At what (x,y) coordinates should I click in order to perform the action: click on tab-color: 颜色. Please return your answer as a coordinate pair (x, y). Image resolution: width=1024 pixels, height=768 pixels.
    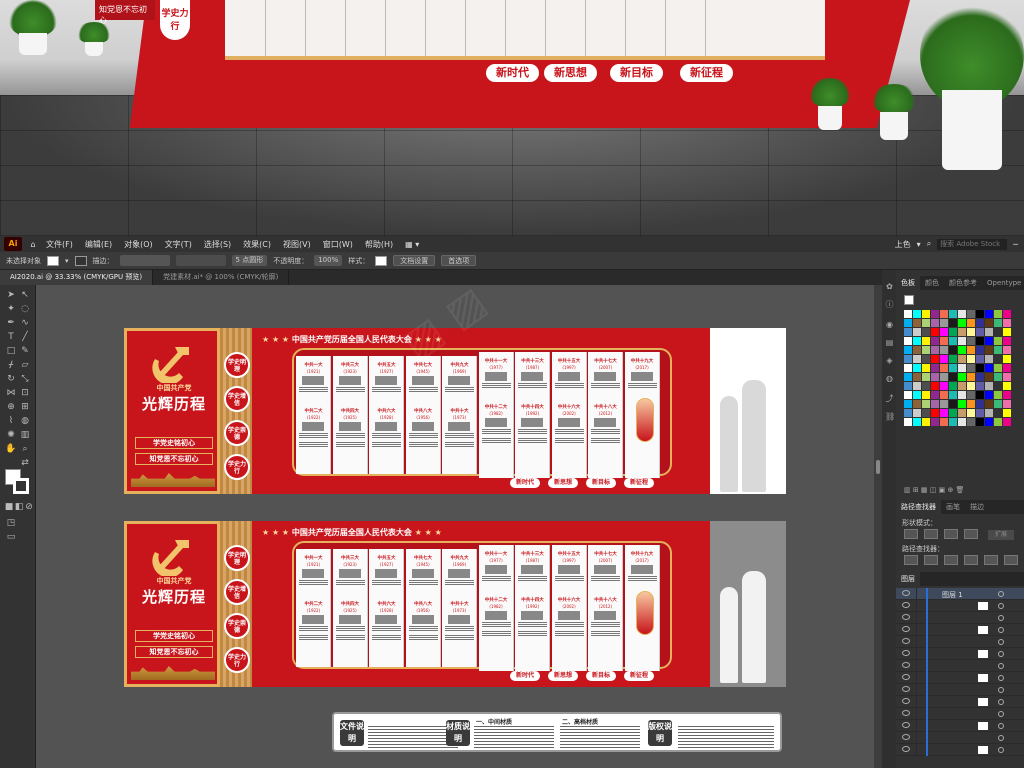
    Looking at the image, I should click on (932, 283).